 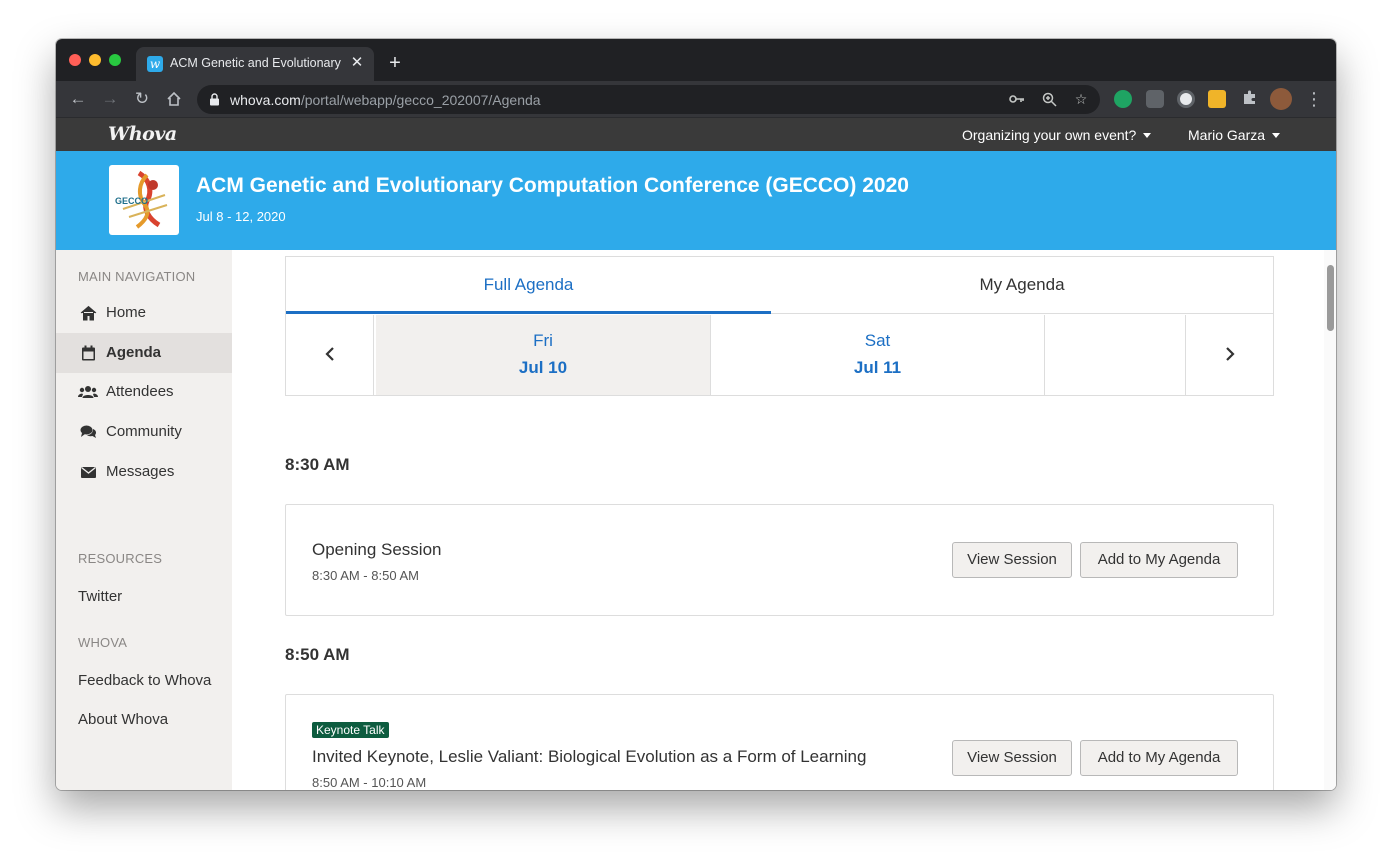 I want to click on sidebar-item-messages: Messages, so click(x=144, y=472).